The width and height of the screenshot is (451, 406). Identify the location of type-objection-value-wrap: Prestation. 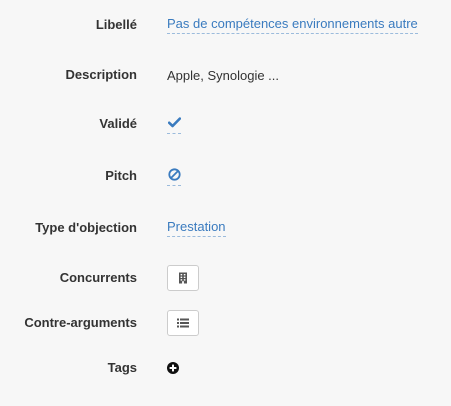
(196, 228).